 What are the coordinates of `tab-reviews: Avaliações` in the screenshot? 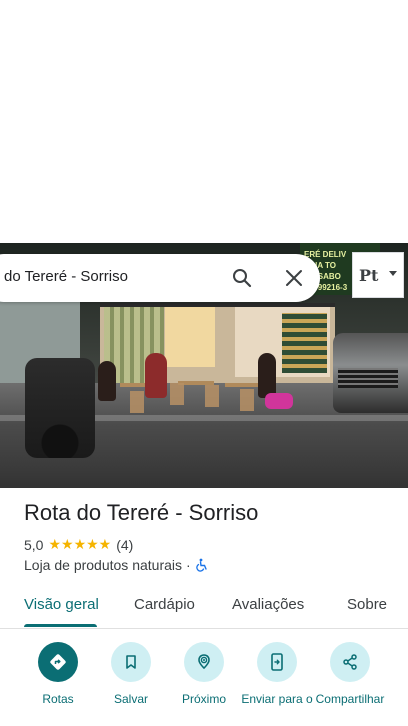 It's located at (268, 604).